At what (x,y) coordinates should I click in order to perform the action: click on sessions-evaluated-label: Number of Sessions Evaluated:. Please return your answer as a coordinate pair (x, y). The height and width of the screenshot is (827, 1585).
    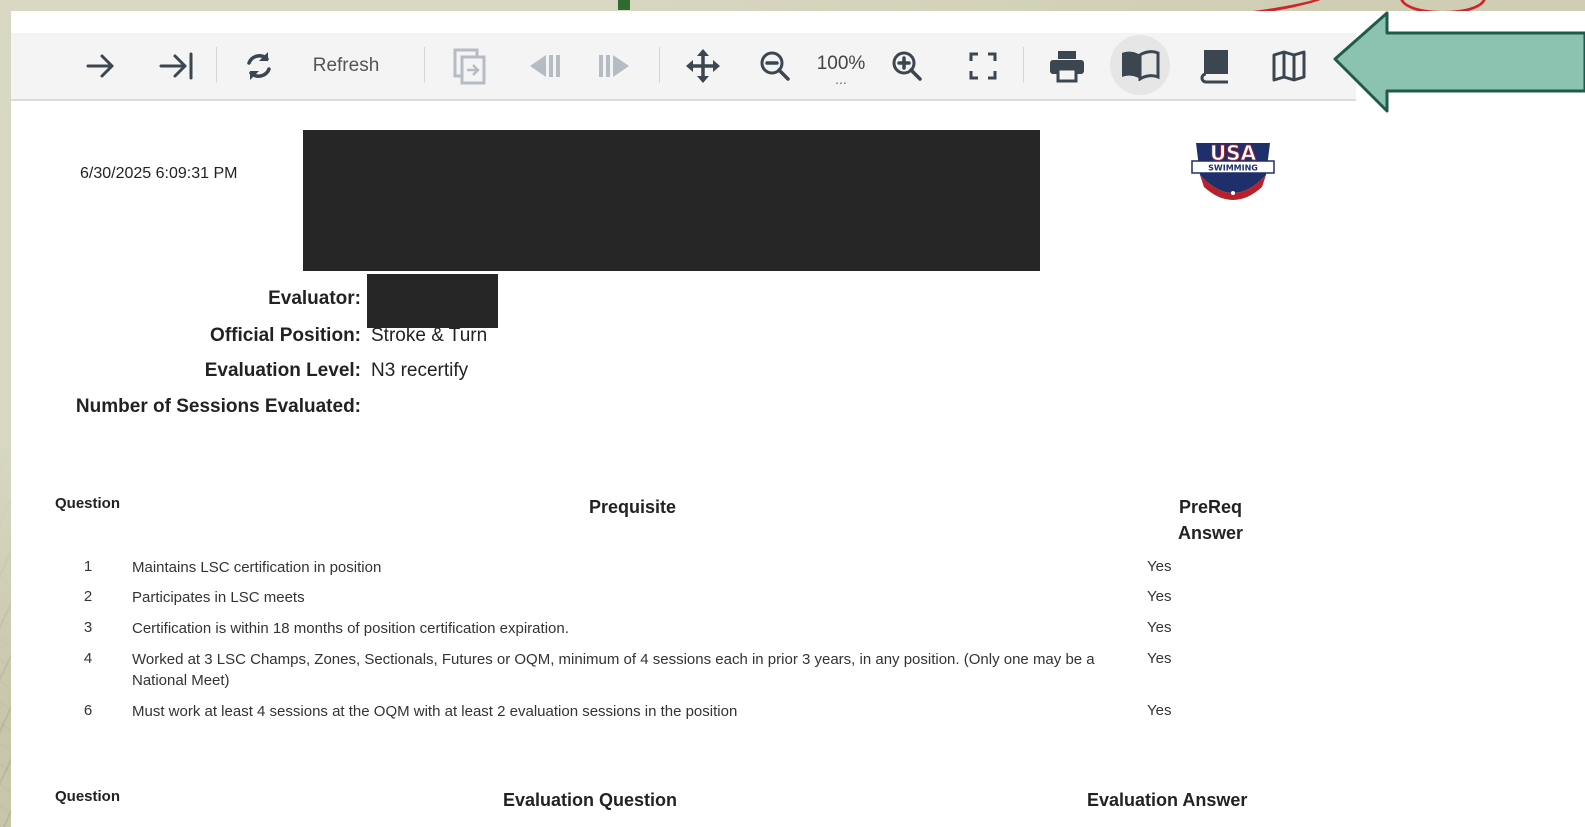
    Looking at the image, I should click on (218, 406).